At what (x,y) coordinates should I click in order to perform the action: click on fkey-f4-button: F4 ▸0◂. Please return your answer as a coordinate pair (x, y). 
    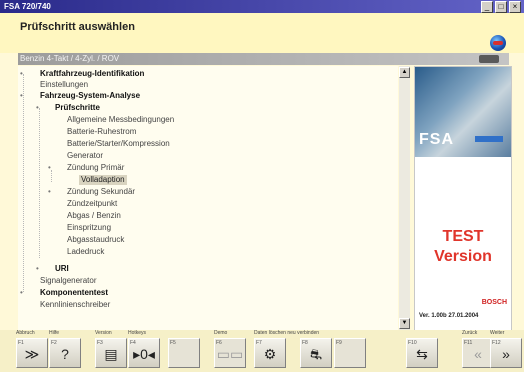
    Looking at the image, I should click on (144, 353).